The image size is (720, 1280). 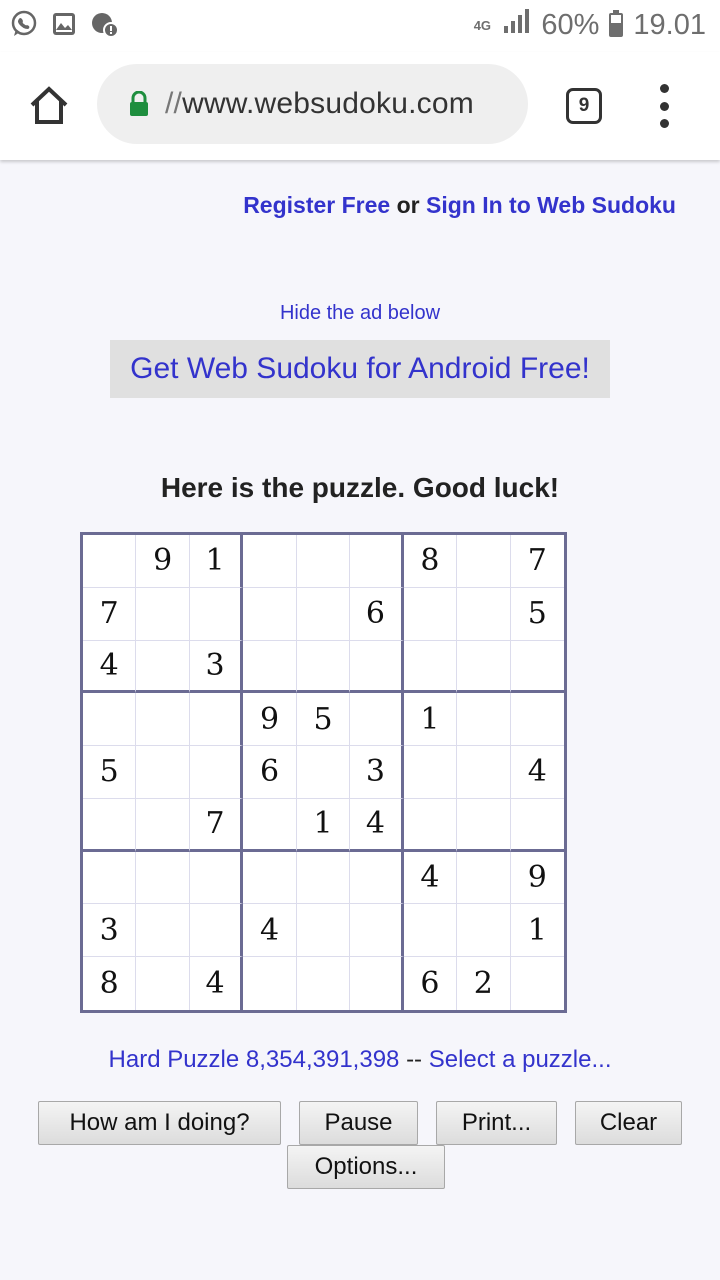 What do you see at coordinates (584, 106) in the screenshot?
I see `tab-switcher-button: 9` at bounding box center [584, 106].